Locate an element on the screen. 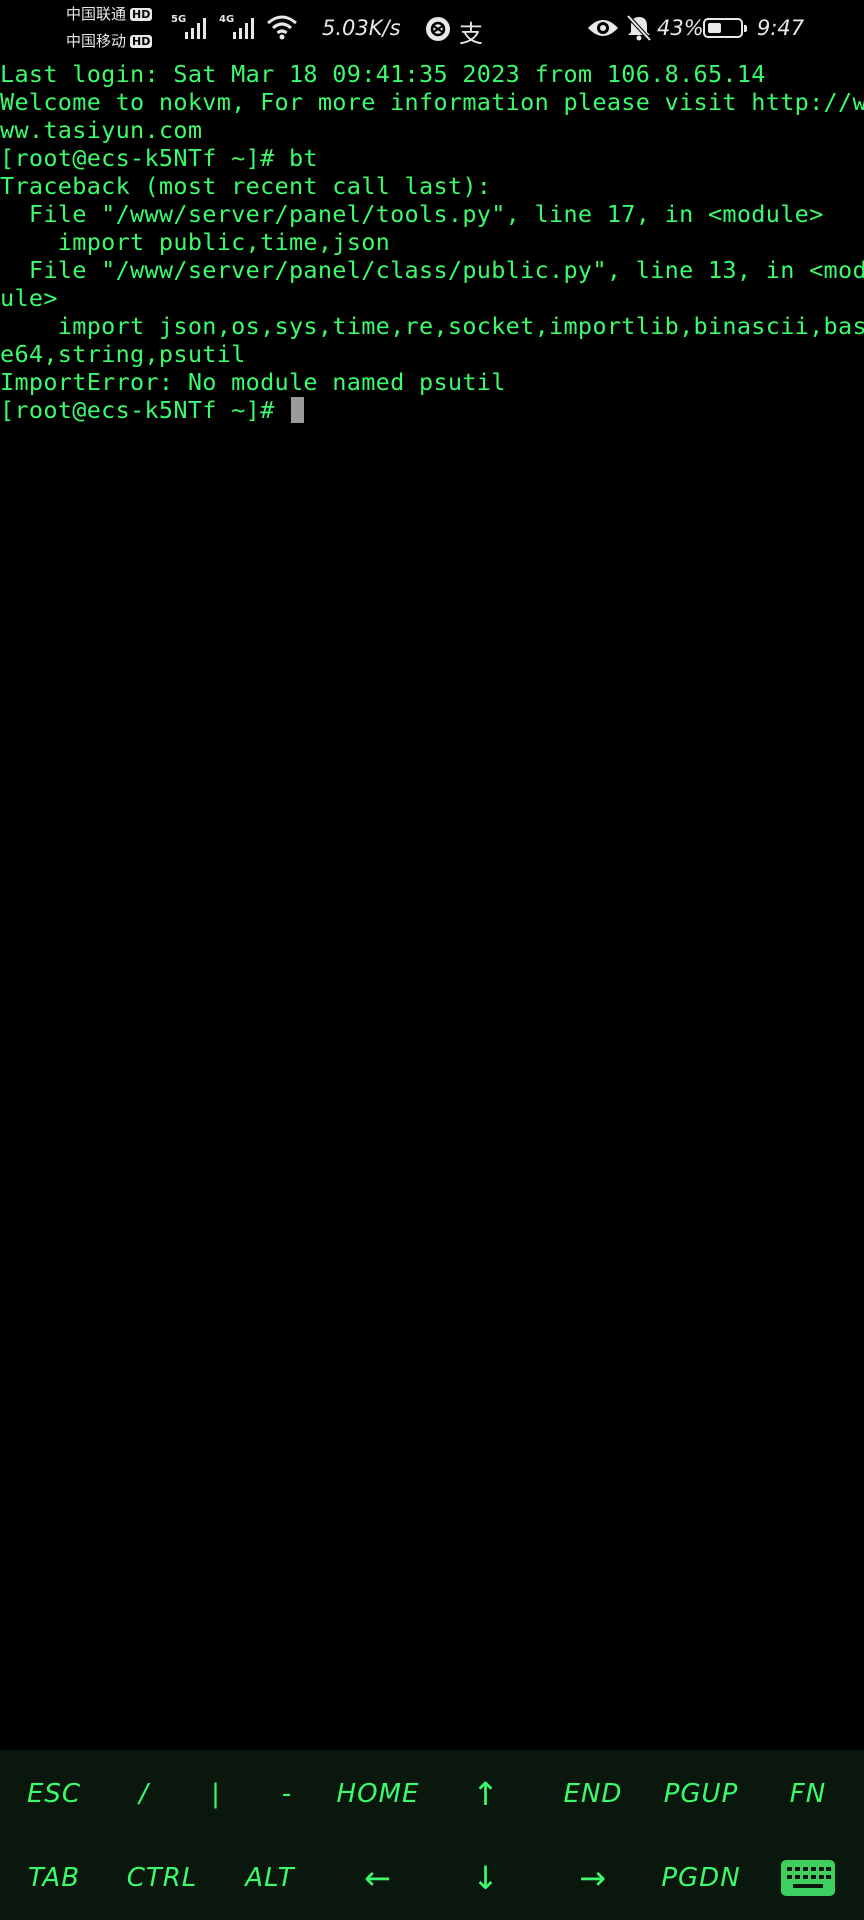 Image resolution: width=864 pixels, height=1920 pixels. alipay-icon: 支 is located at coordinates (471, 34).